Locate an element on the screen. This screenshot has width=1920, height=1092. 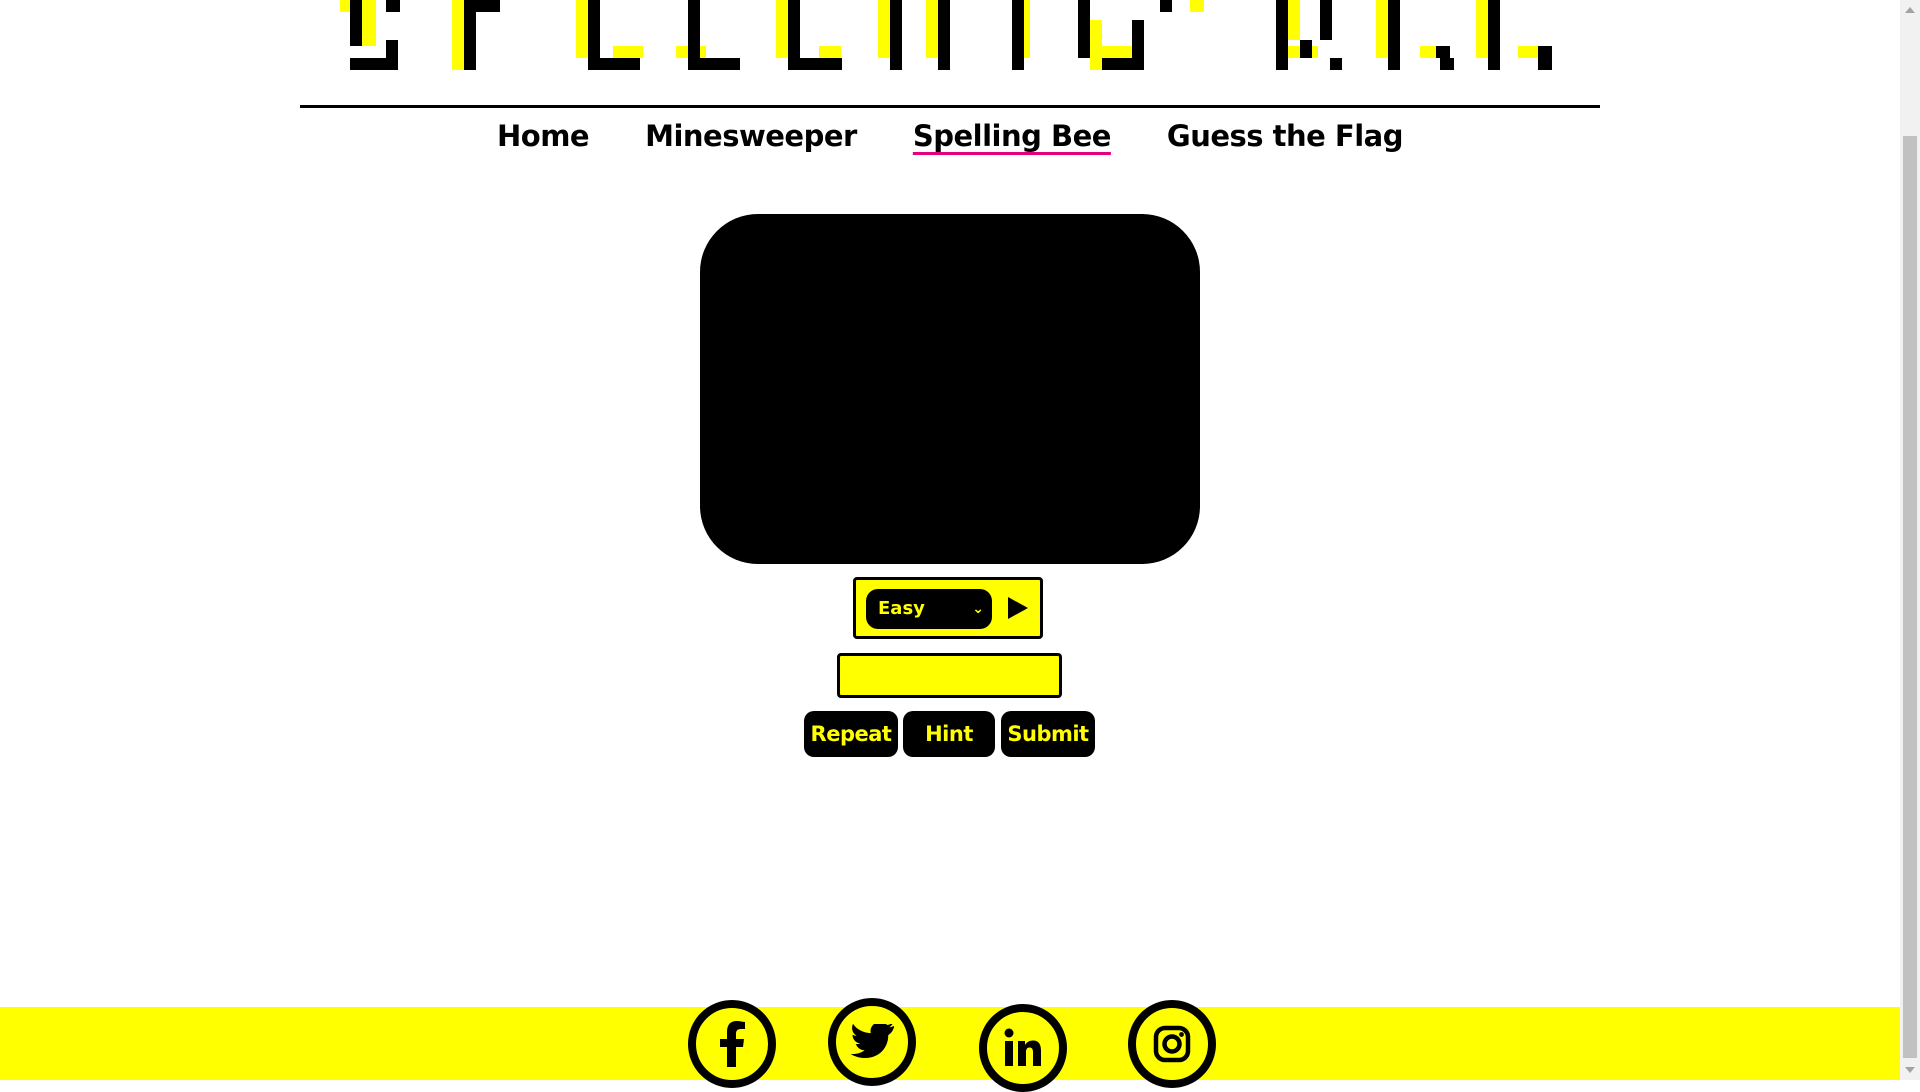
twitter-icon is located at coordinates (872, 1041).